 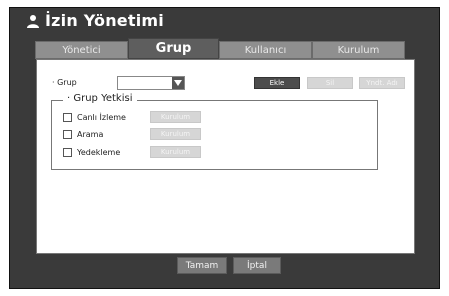 I want to click on page-title: İzin Yönetimi, so click(x=104, y=20).